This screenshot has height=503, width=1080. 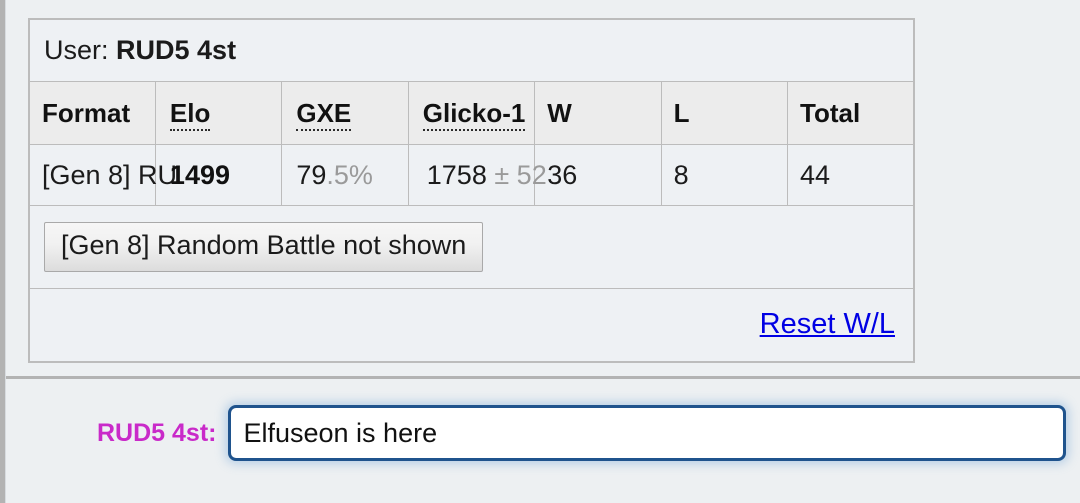 I want to click on cell-glicko-value: 1758, so click(x=456, y=174).